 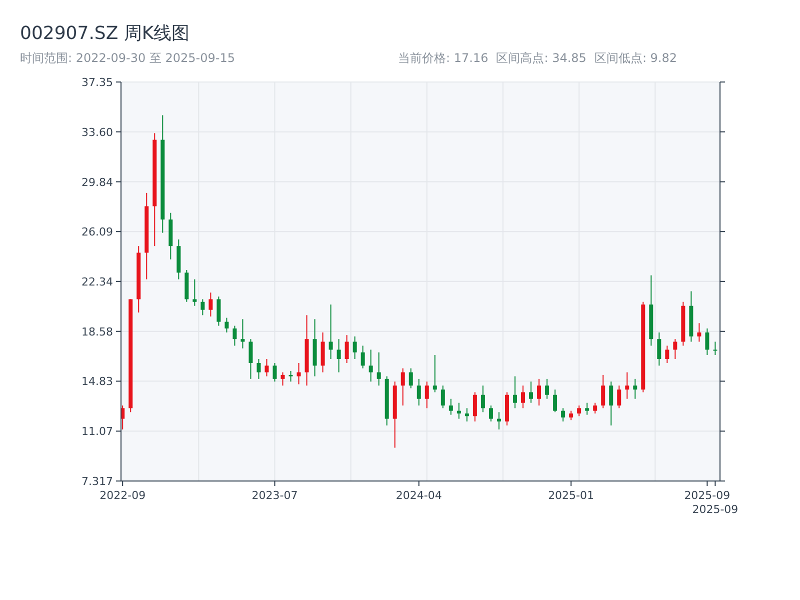 I want to click on y-tick-label: 26.09, so click(x=97, y=232).